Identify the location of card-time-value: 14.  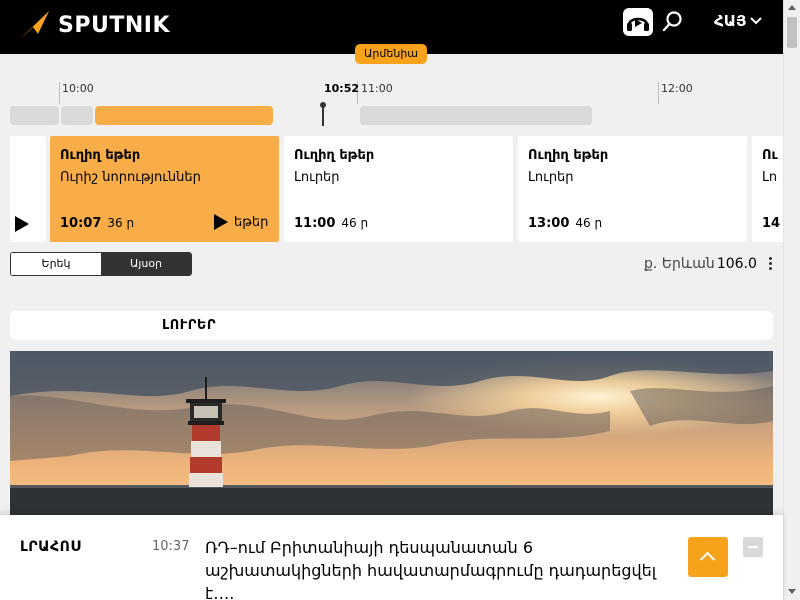
(771, 223).